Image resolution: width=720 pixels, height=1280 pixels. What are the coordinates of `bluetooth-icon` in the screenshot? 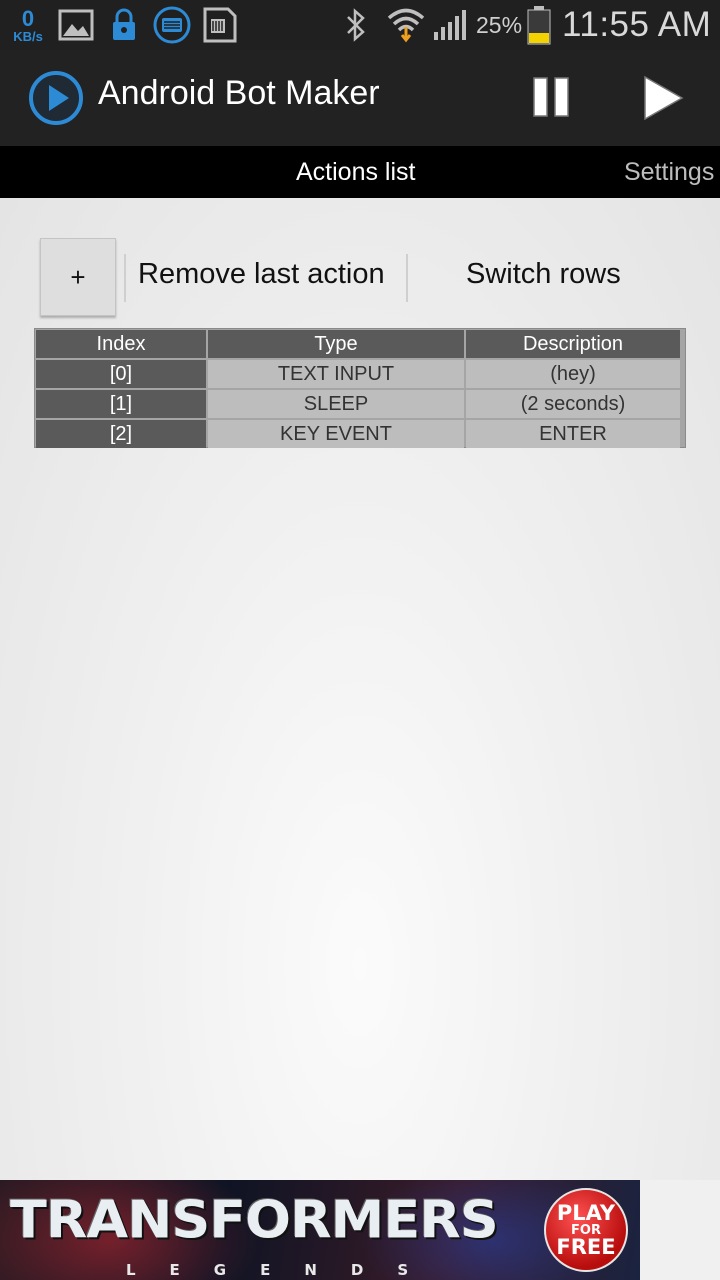 It's located at (356, 25).